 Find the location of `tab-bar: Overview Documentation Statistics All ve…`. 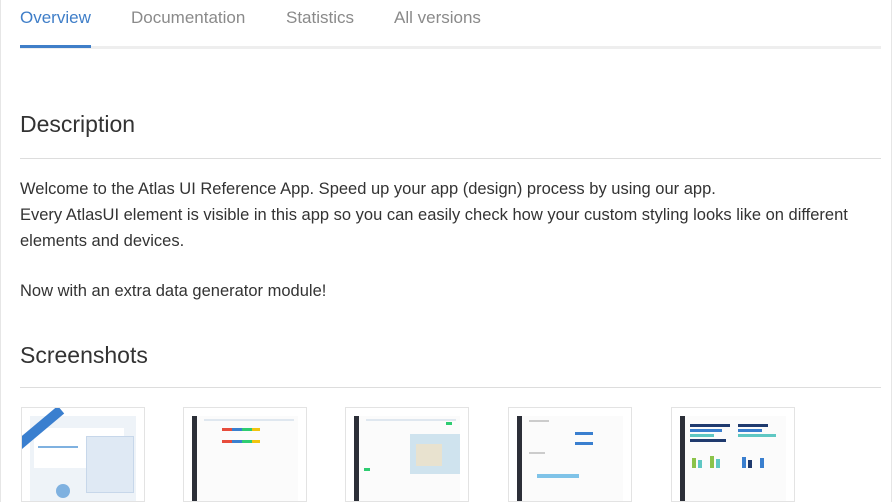

tab-bar: Overview Documentation Statistics All ve… is located at coordinates (450, 24).